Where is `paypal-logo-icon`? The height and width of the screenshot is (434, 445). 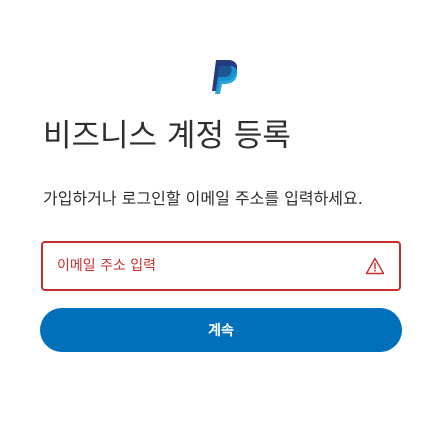 paypal-logo-icon is located at coordinates (225, 77).